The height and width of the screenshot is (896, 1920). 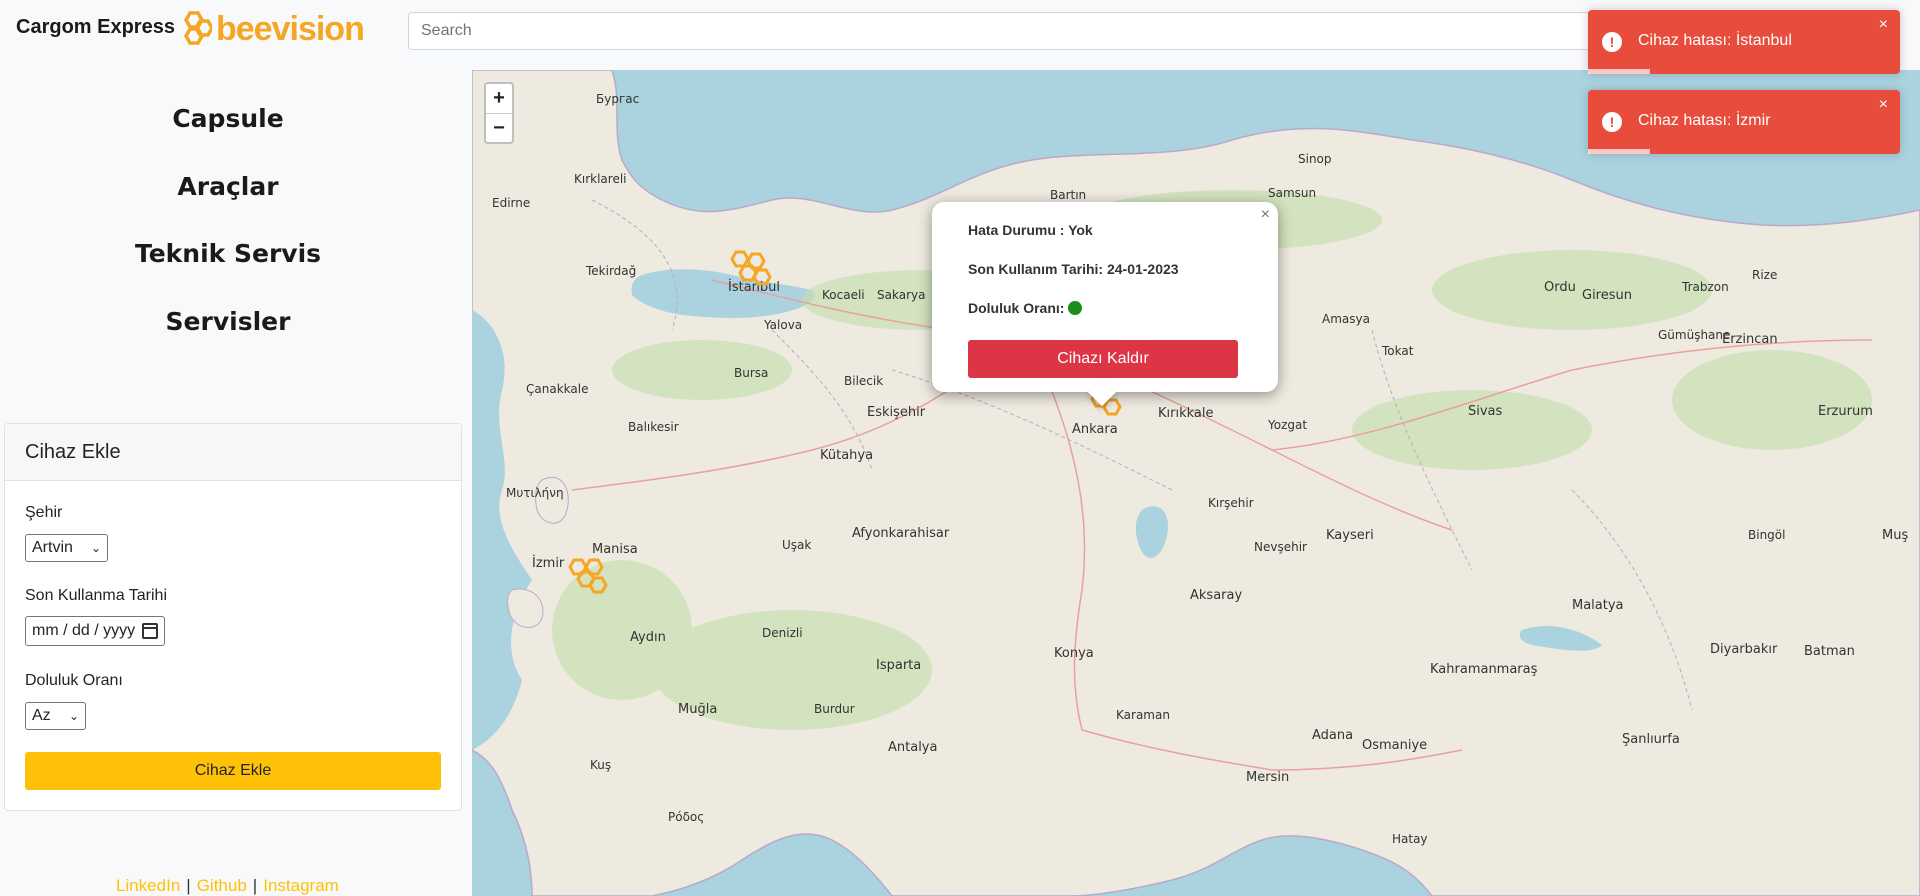 I want to click on add-device-button: Cihaz Ekle, so click(x=233, y=771).